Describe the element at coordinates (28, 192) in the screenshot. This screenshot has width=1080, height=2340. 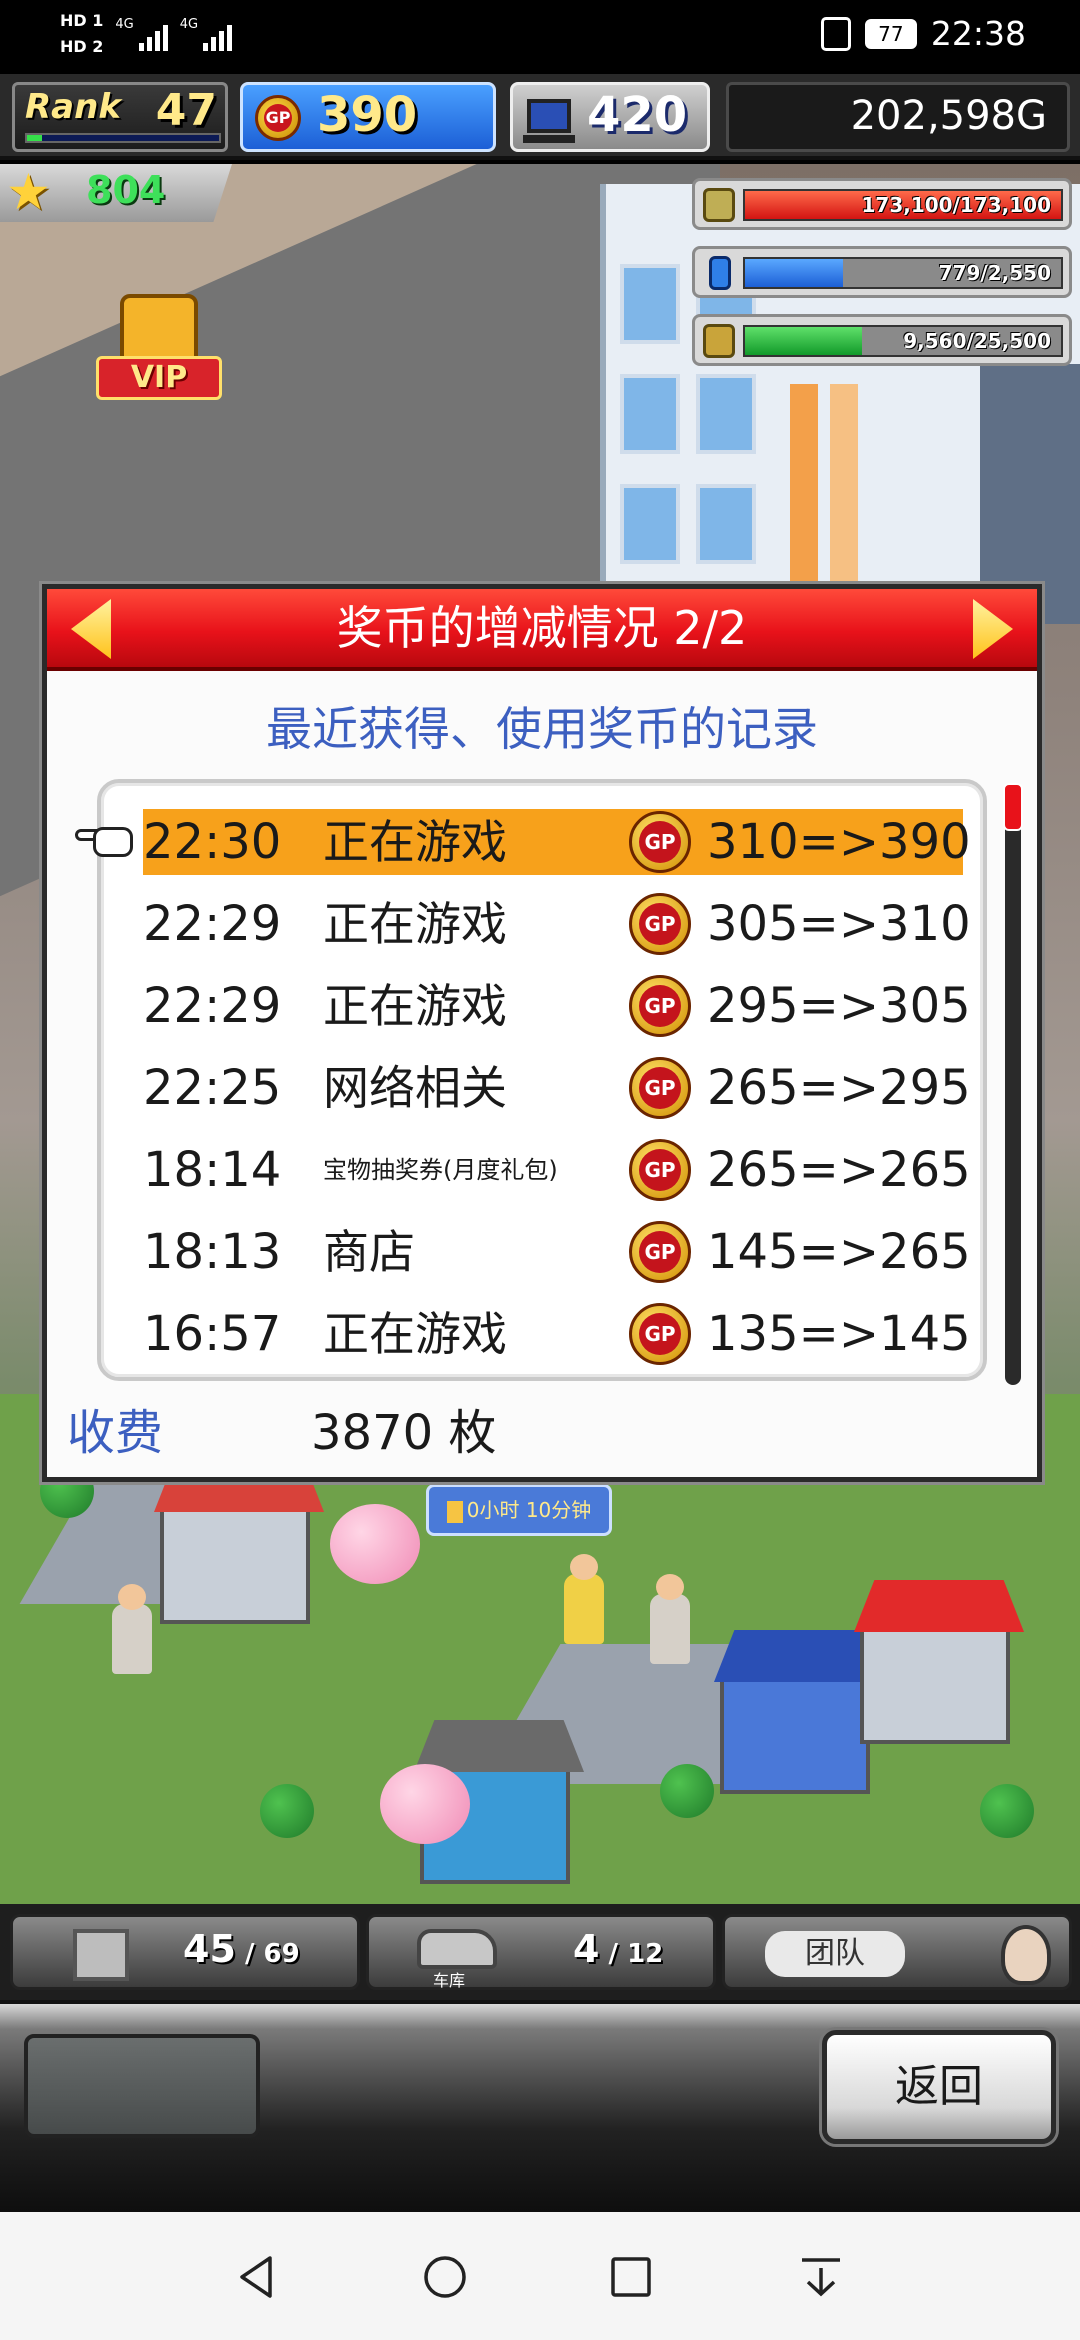
I see `star-icon: ★` at that location.